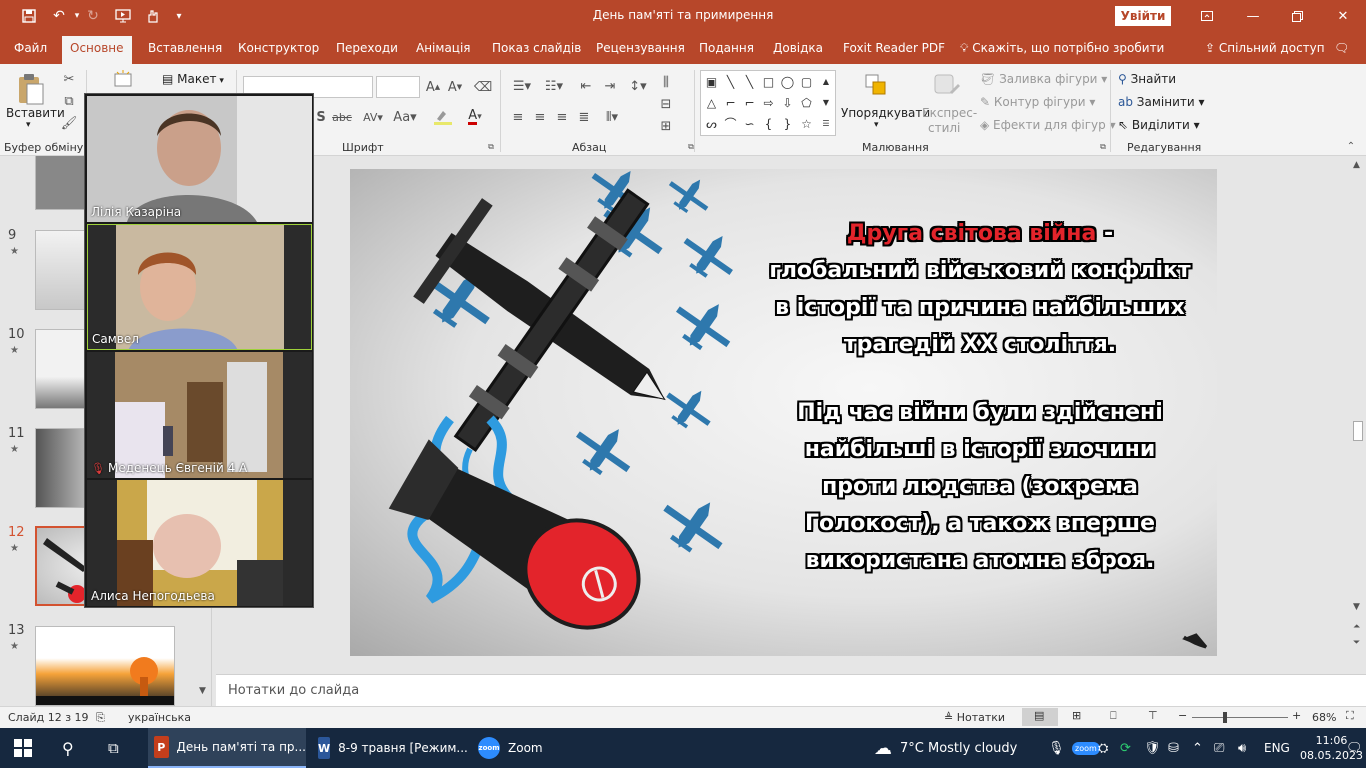 This screenshot has height=768, width=1366. What do you see at coordinates (1354, 748) in the screenshot?
I see `notifications-icon: 🗨︎` at bounding box center [1354, 748].